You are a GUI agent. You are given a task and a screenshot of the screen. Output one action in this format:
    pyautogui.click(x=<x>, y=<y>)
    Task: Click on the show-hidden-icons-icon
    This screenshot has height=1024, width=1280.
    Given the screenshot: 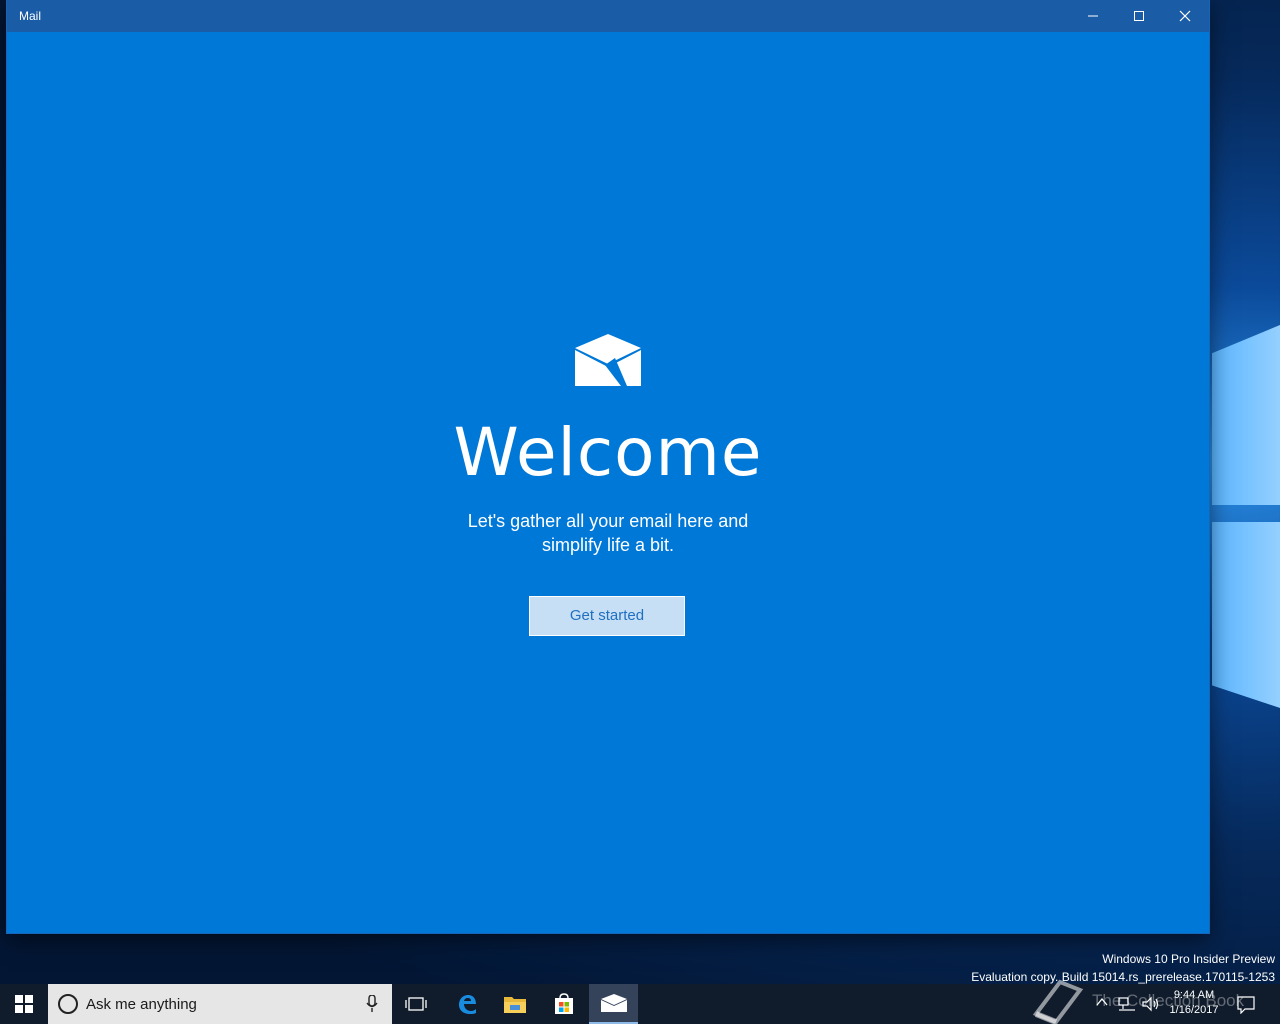 What is the action you would take?
    pyautogui.click(x=1102, y=1002)
    